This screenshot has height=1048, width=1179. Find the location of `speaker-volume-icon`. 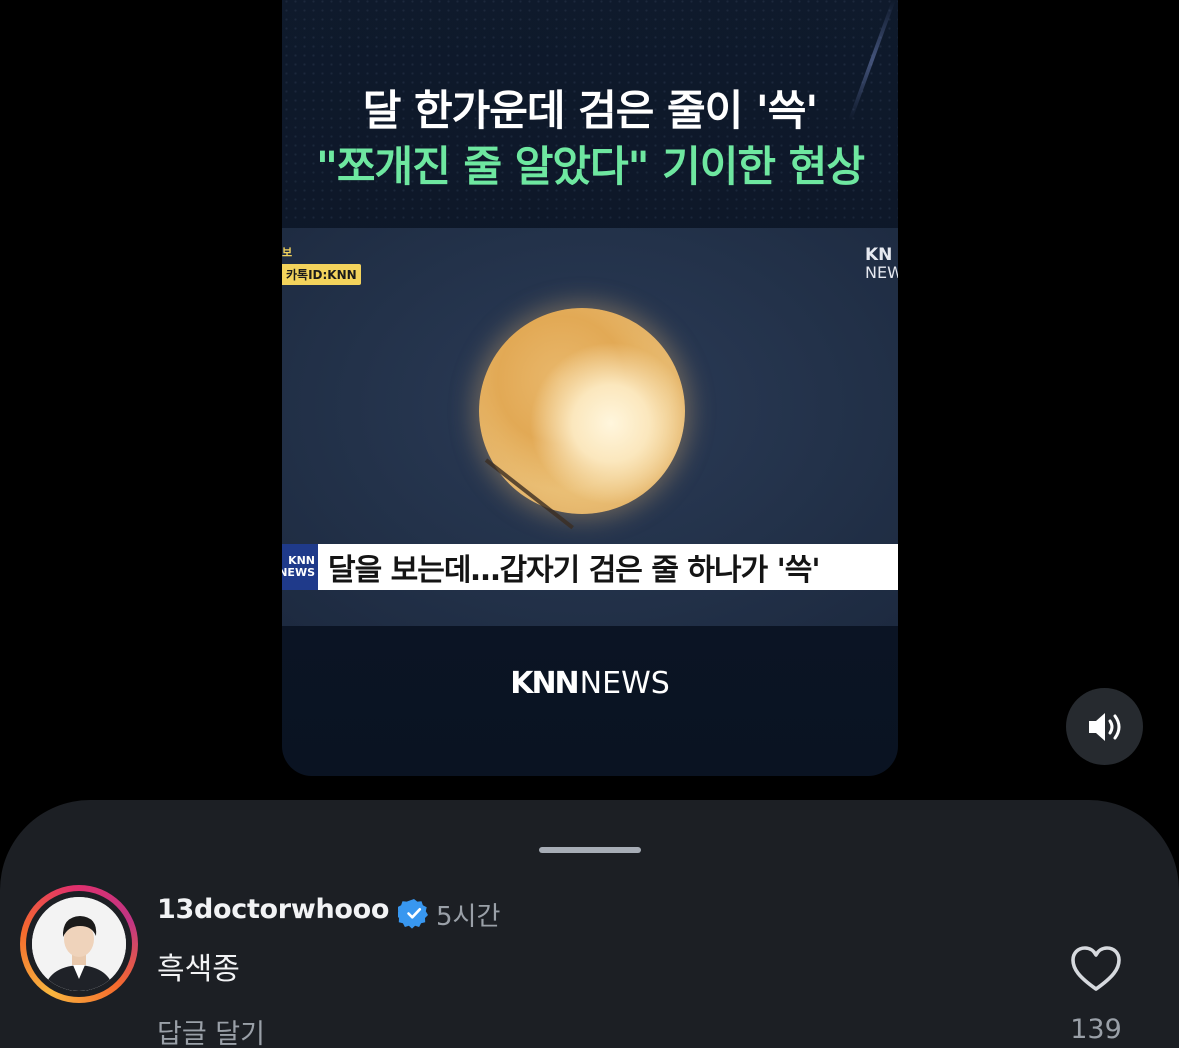

speaker-volume-icon is located at coordinates (1104, 726).